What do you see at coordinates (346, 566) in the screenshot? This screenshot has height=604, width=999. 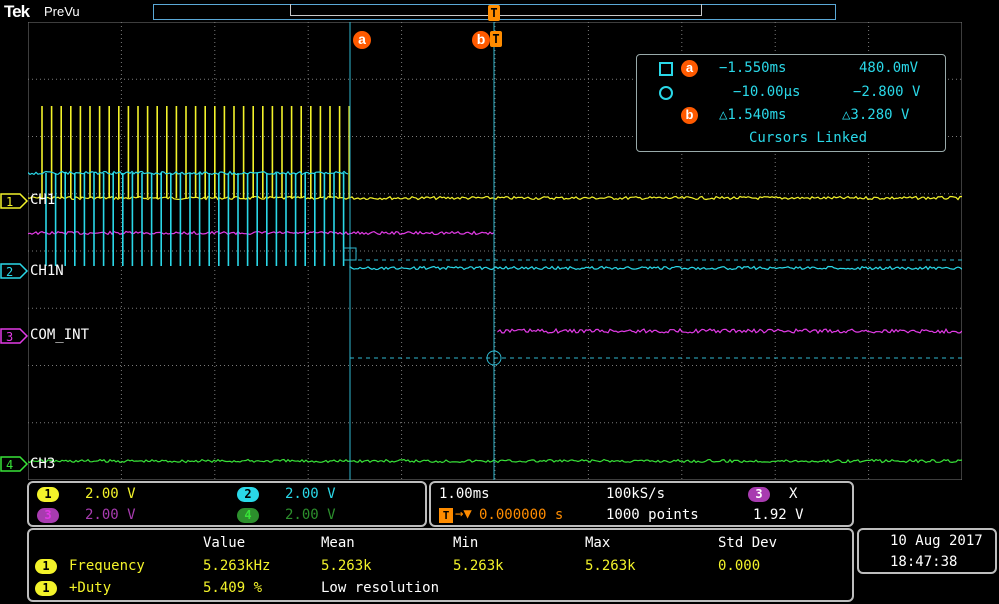 I see `meas-row1-mean: 5.263k` at bounding box center [346, 566].